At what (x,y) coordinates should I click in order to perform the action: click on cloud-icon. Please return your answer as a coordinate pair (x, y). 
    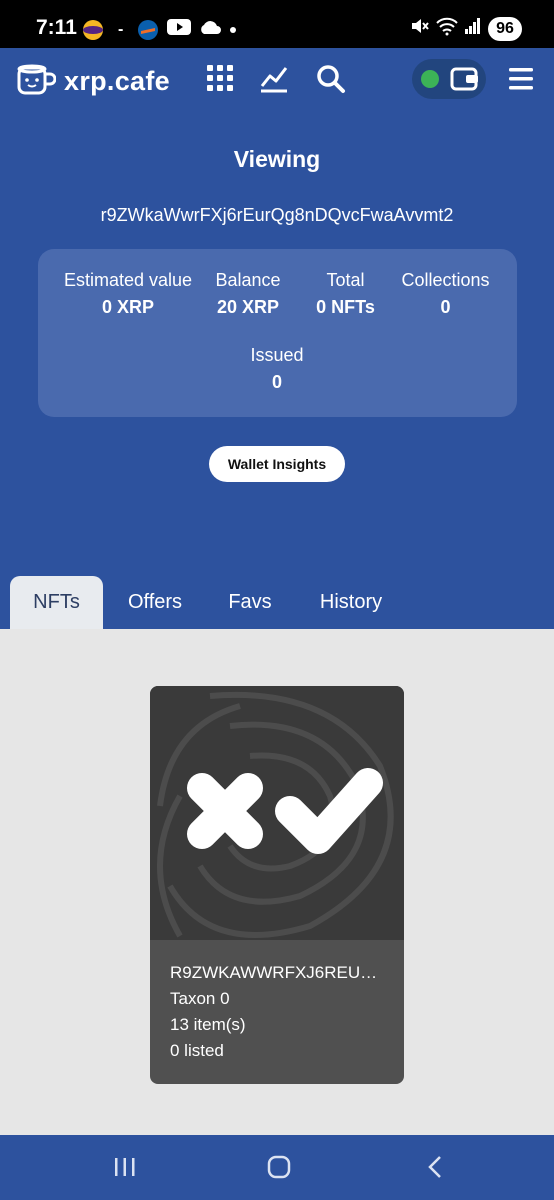
    Looking at the image, I should click on (210, 29).